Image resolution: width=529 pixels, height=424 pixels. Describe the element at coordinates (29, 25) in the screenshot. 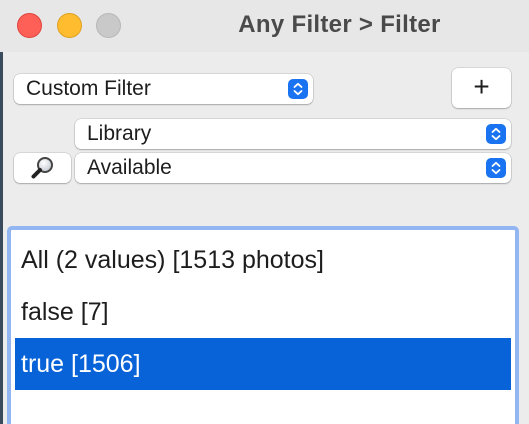

I see `close-window-button` at that location.